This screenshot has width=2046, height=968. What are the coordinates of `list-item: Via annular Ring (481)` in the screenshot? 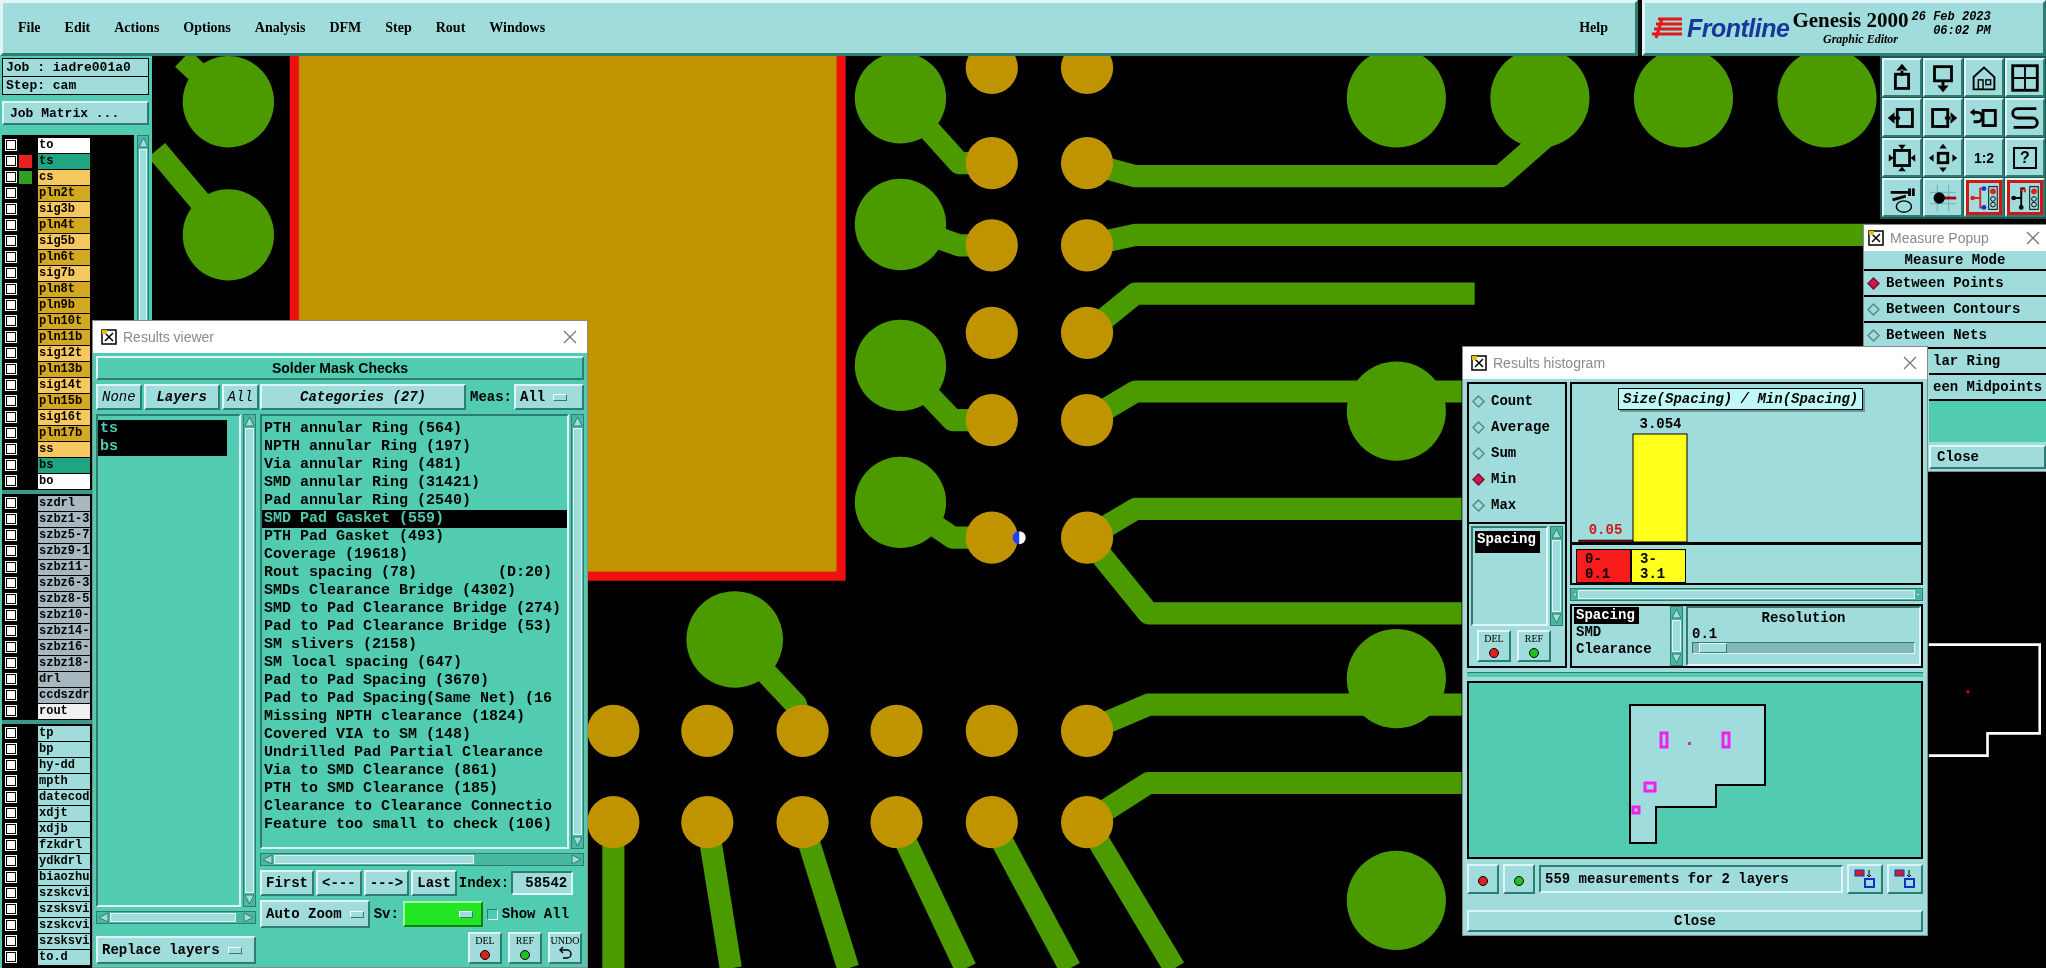 It's located at (414, 465).